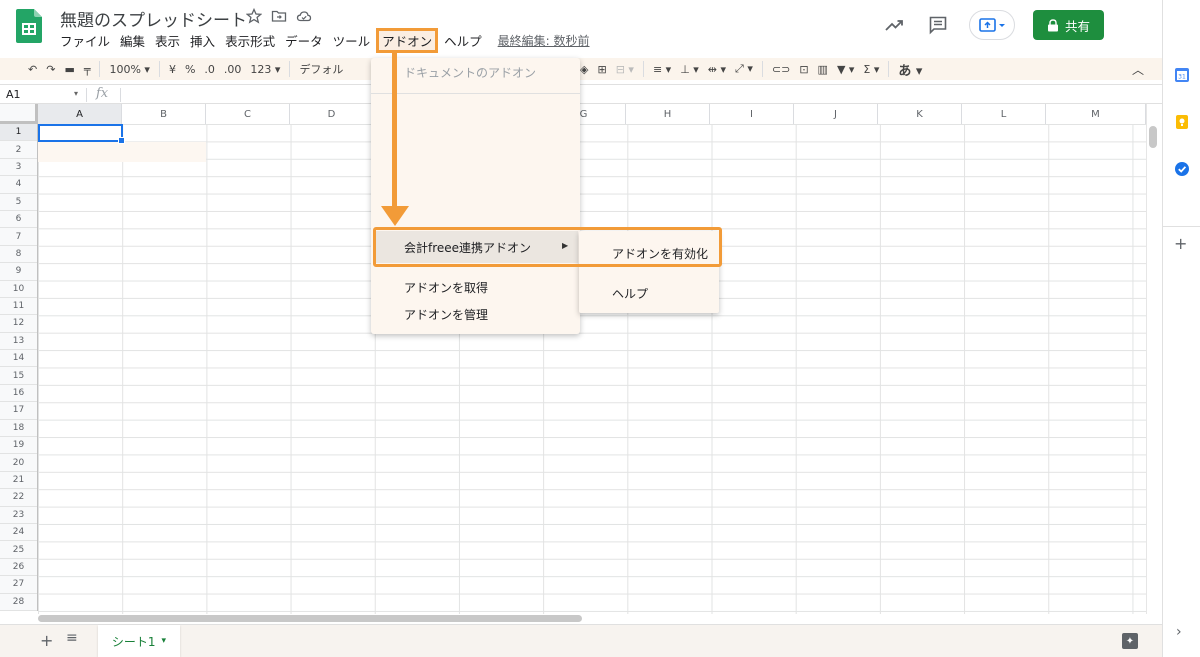 The height and width of the screenshot is (657, 1200). I want to click on row-header: 20, so click(18, 463).